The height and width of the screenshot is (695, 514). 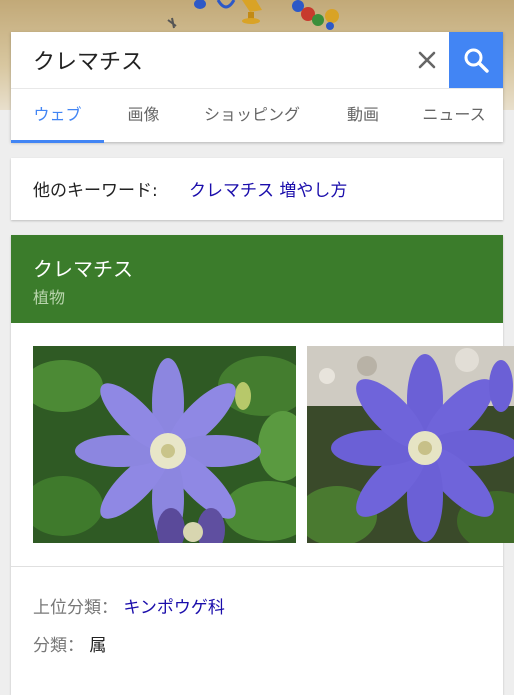 I want to click on clear-button, so click(x=427, y=60).